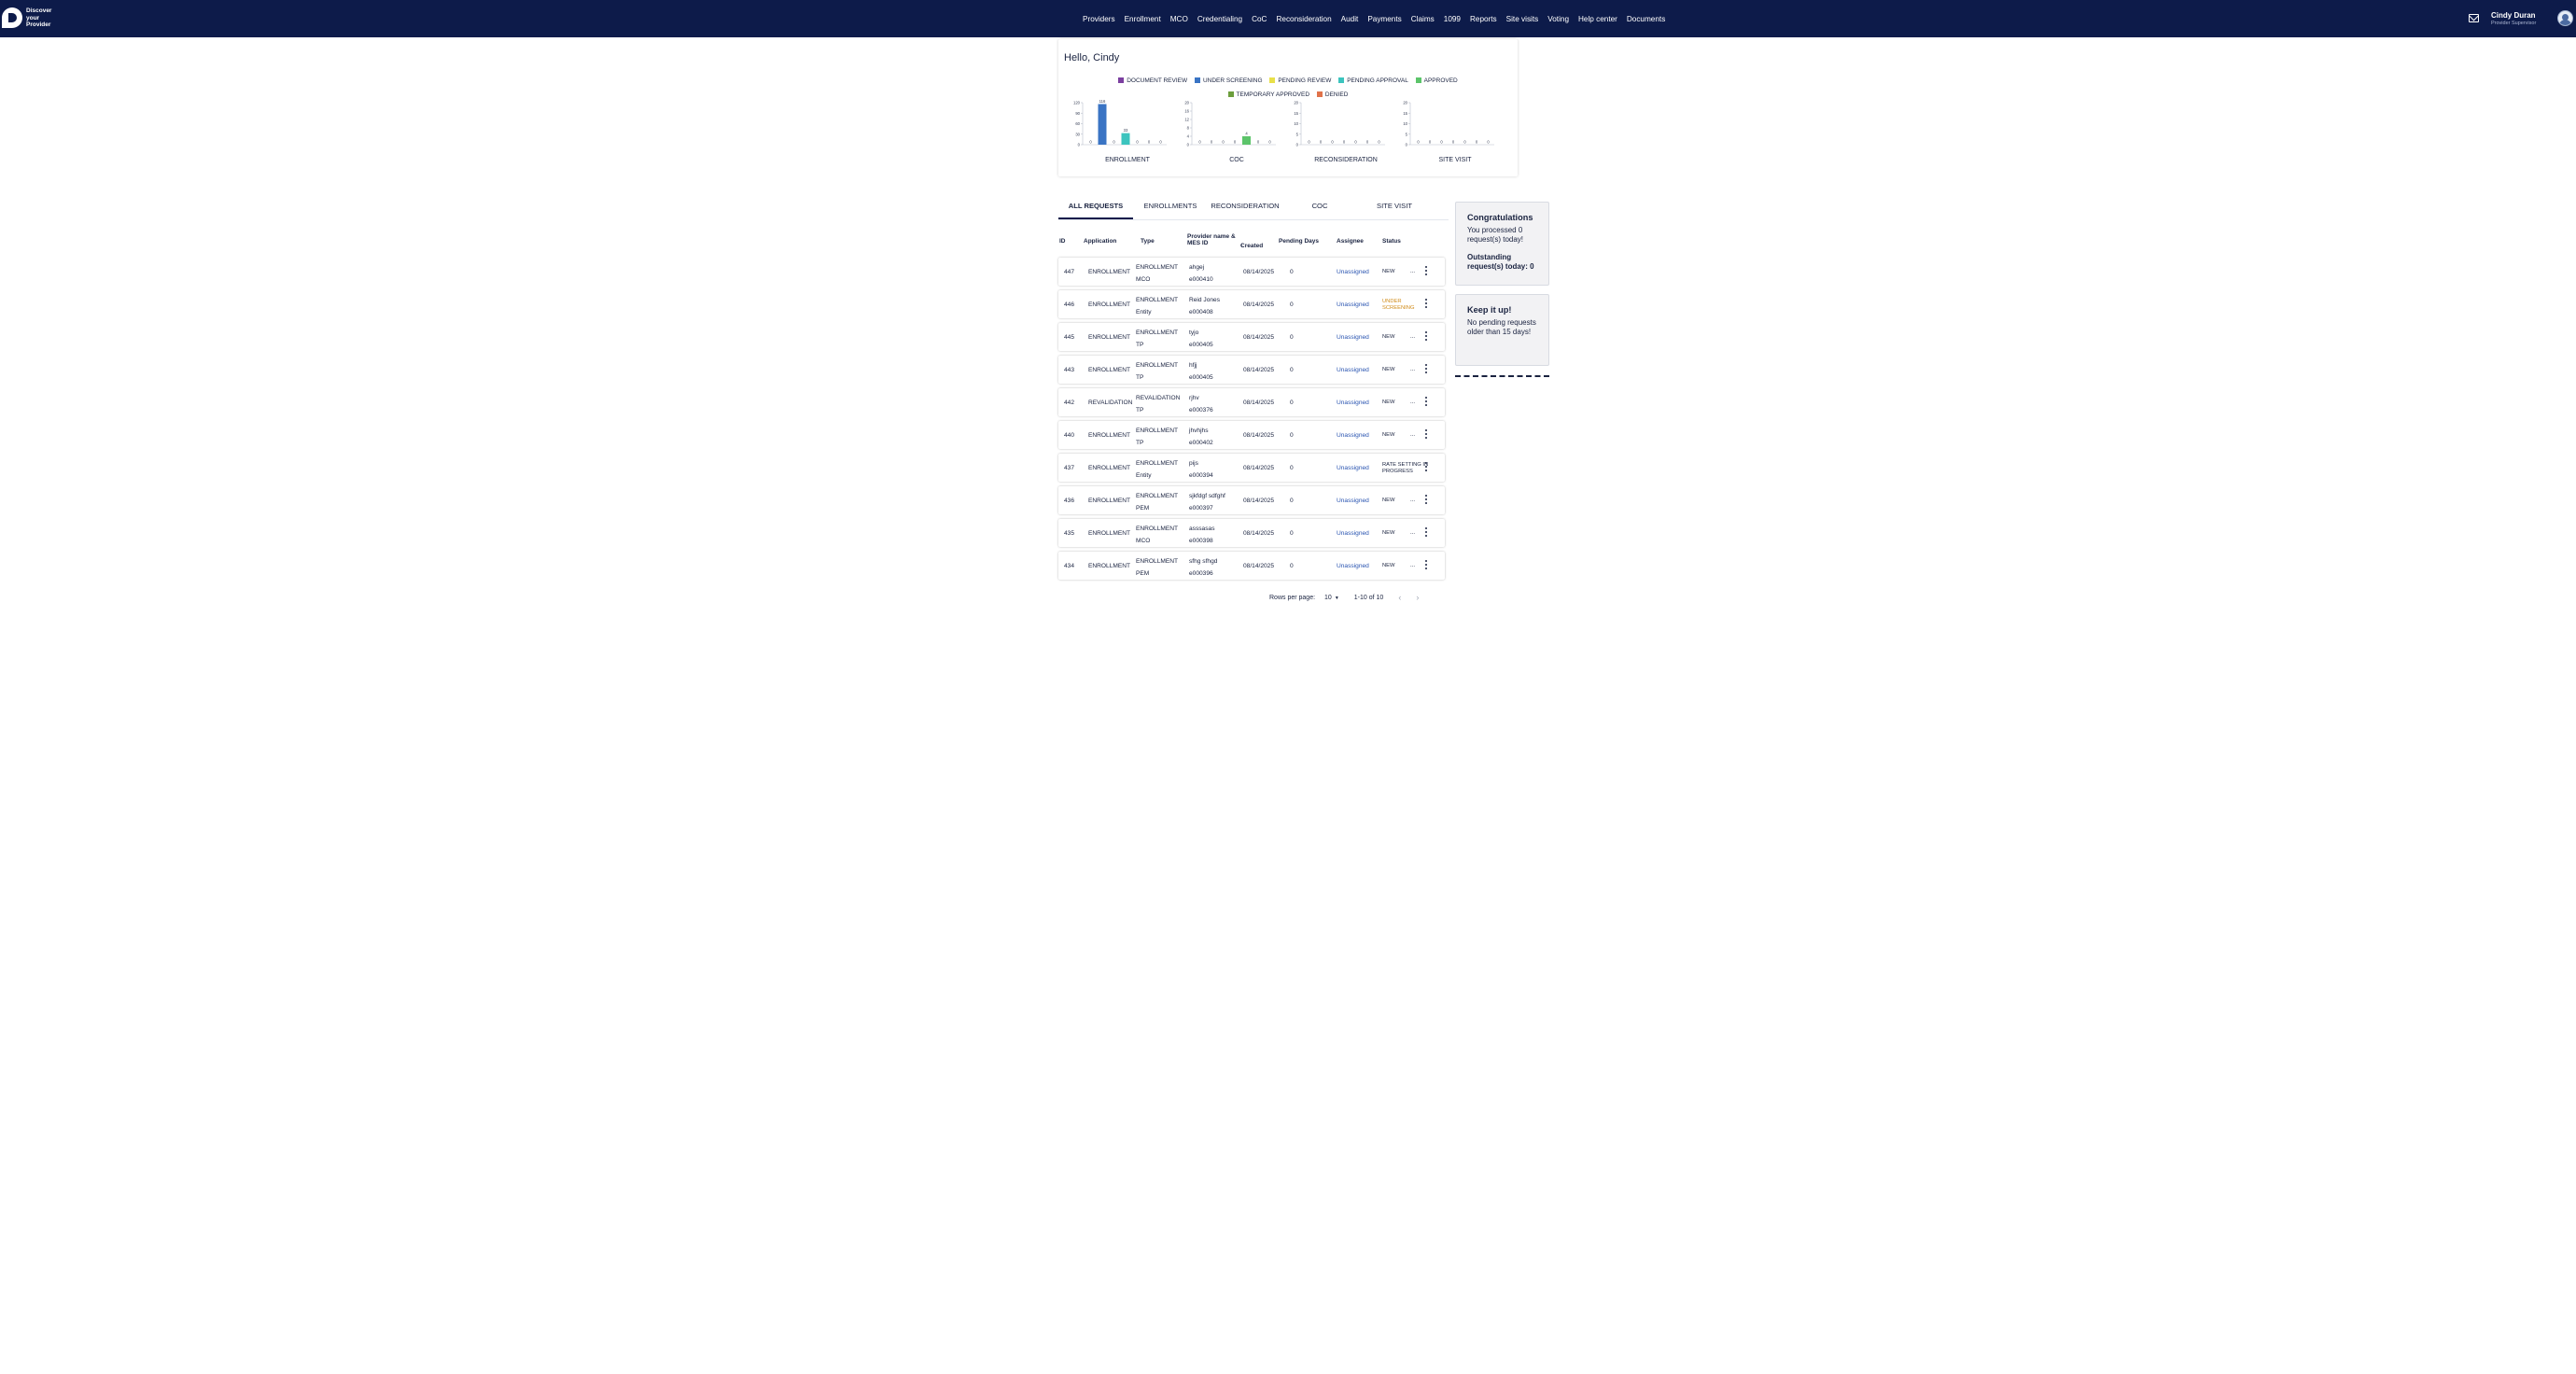  What do you see at coordinates (1522, 19) in the screenshot?
I see `nav-site-visits: Site visits` at bounding box center [1522, 19].